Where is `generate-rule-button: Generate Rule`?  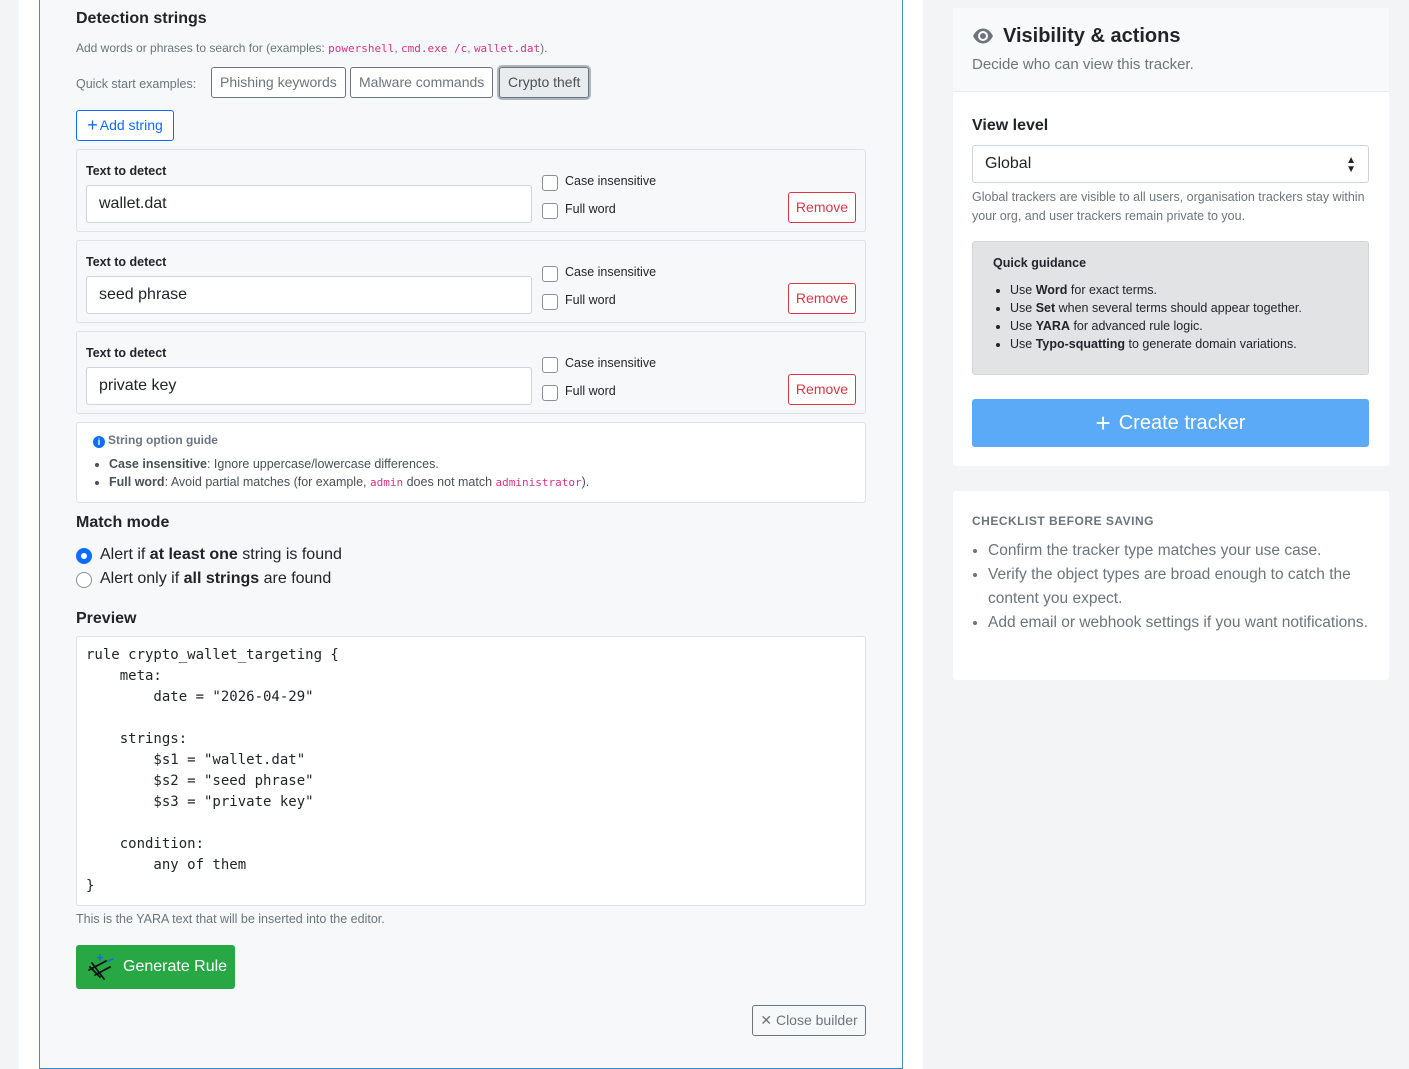
generate-rule-button: Generate Rule is located at coordinates (155, 967).